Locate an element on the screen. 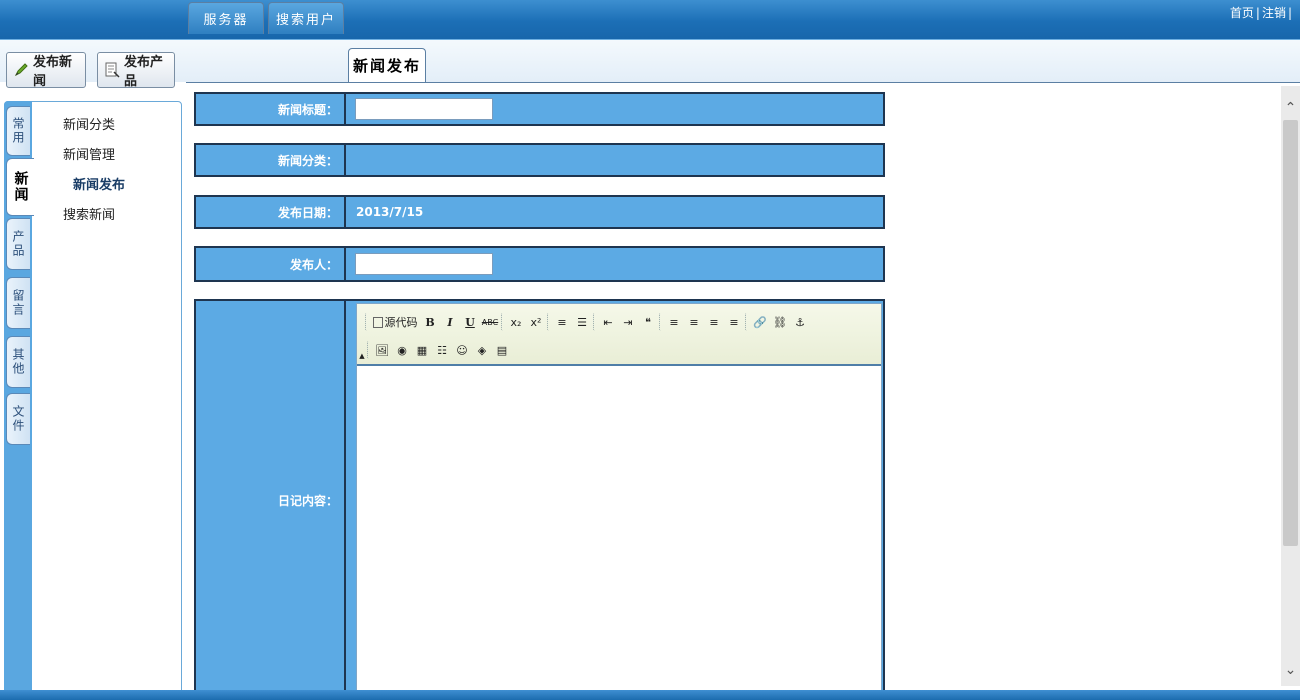 This screenshot has width=1300, height=700. subscript-button: x₂ is located at coordinates (516, 322).